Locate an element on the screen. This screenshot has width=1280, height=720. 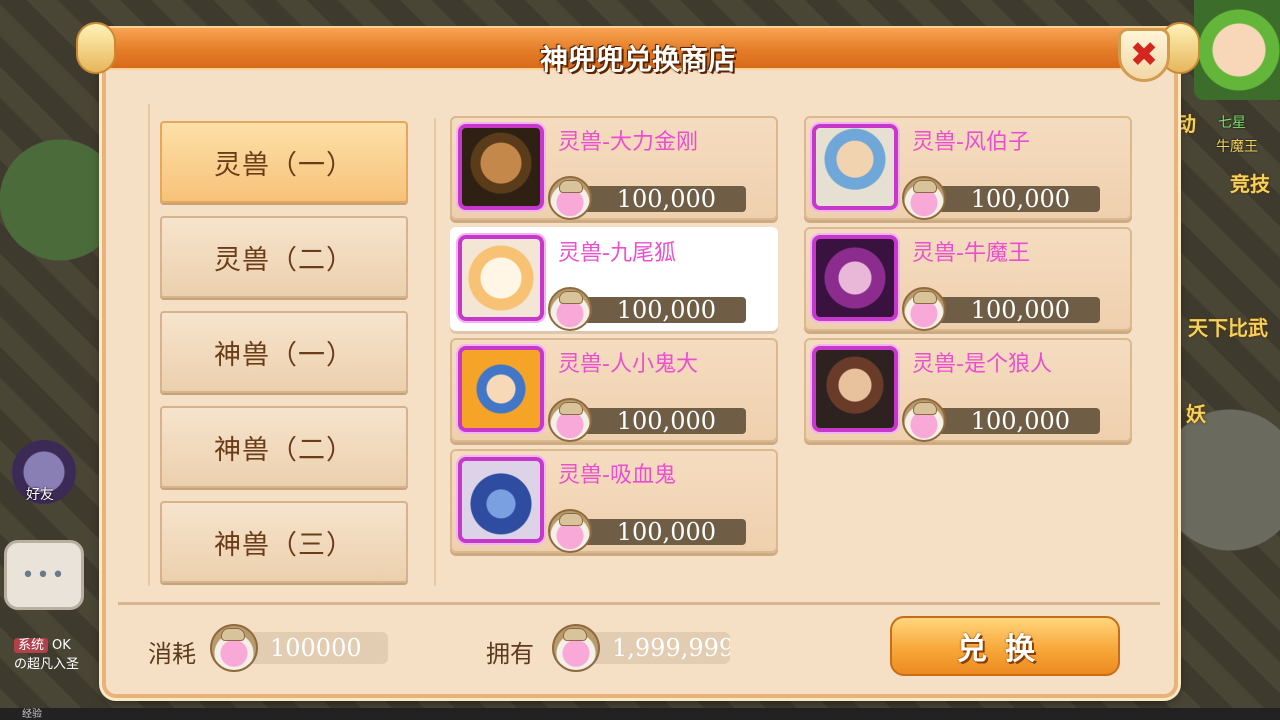
golden-warrior-icon is located at coordinates (501, 167).